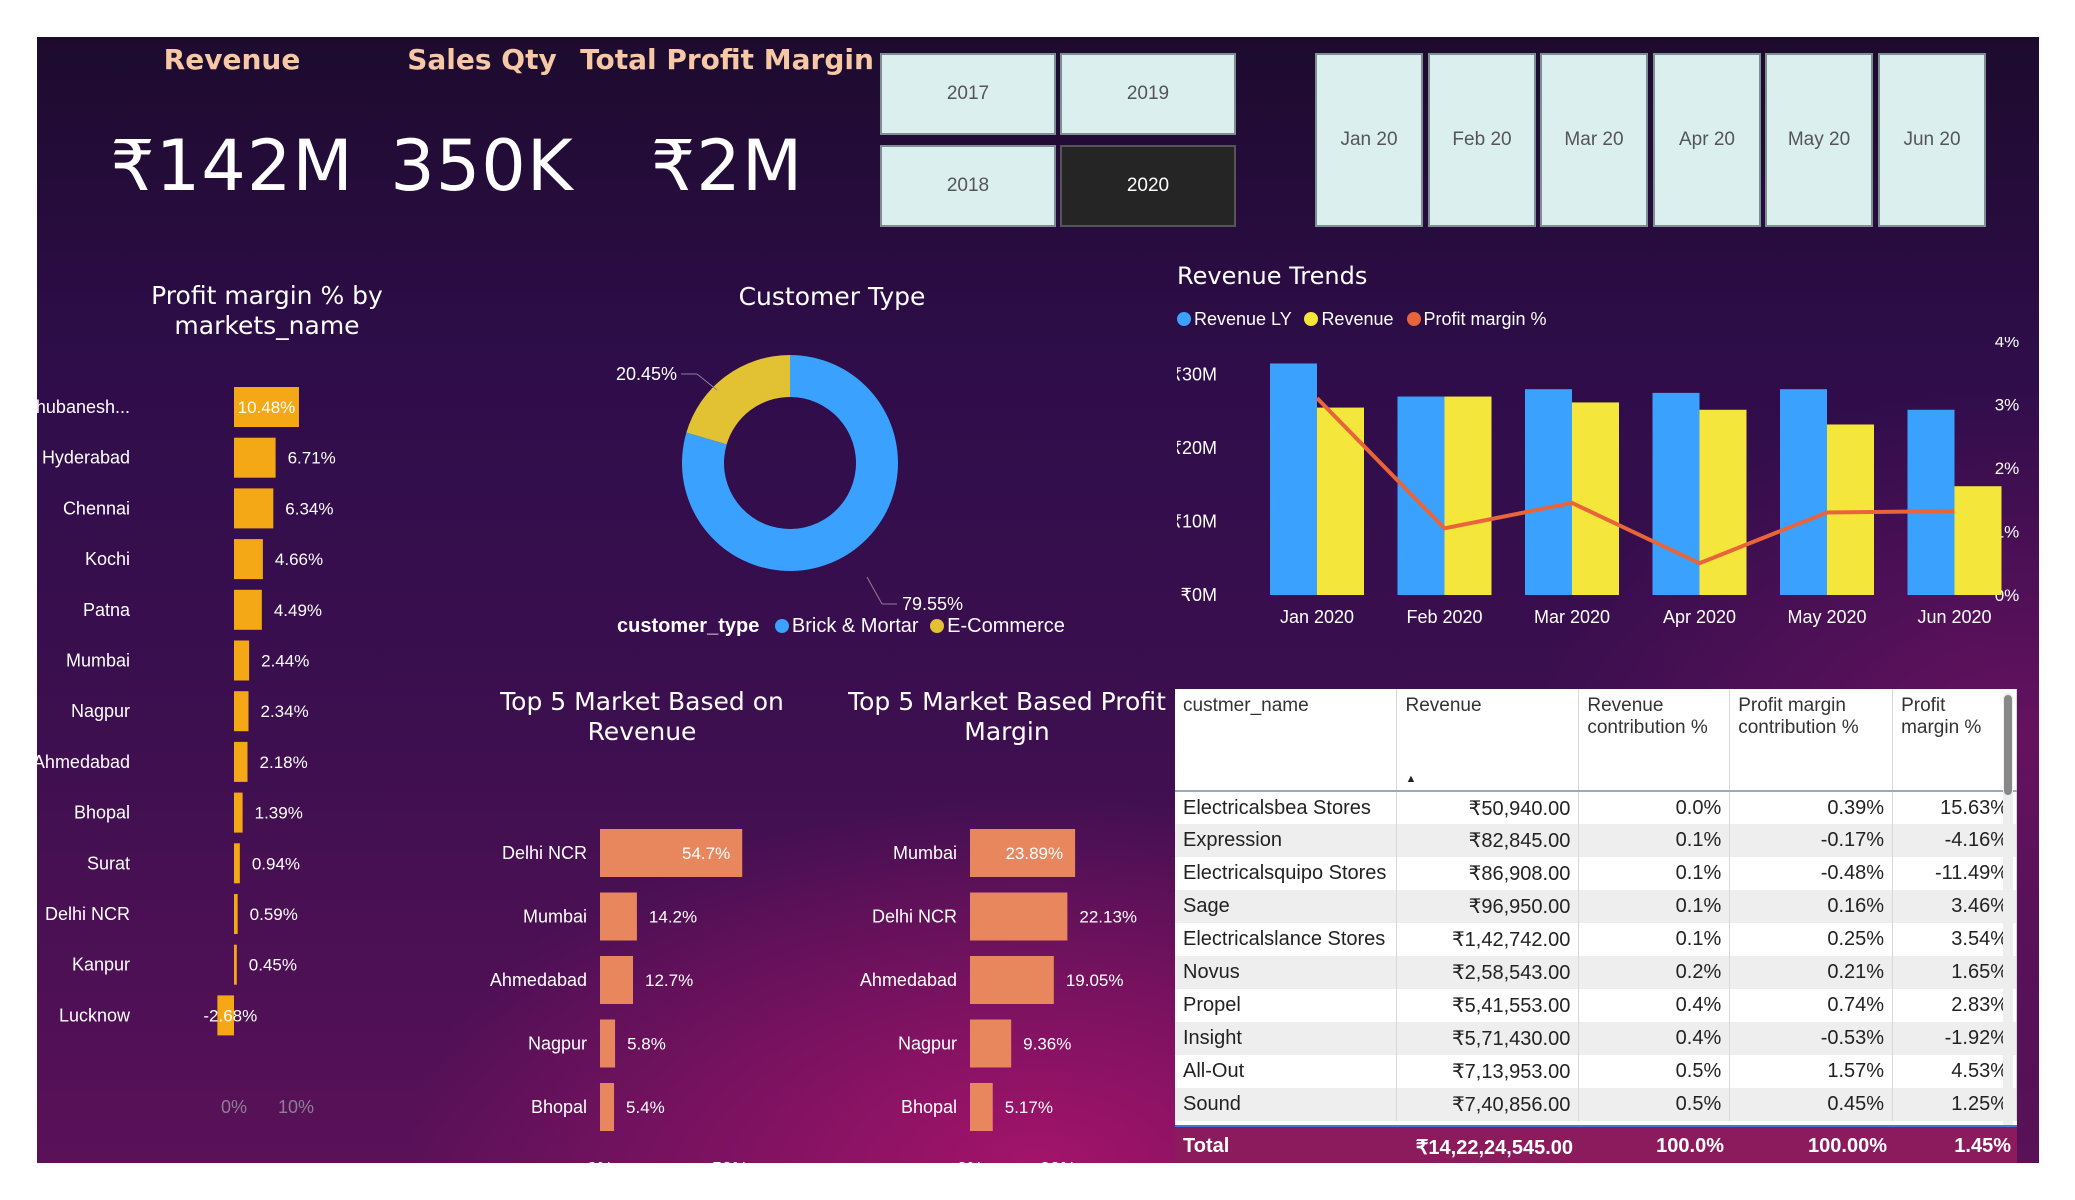  I want to click on cell-profit-margin: 3.46%, so click(1954, 906).